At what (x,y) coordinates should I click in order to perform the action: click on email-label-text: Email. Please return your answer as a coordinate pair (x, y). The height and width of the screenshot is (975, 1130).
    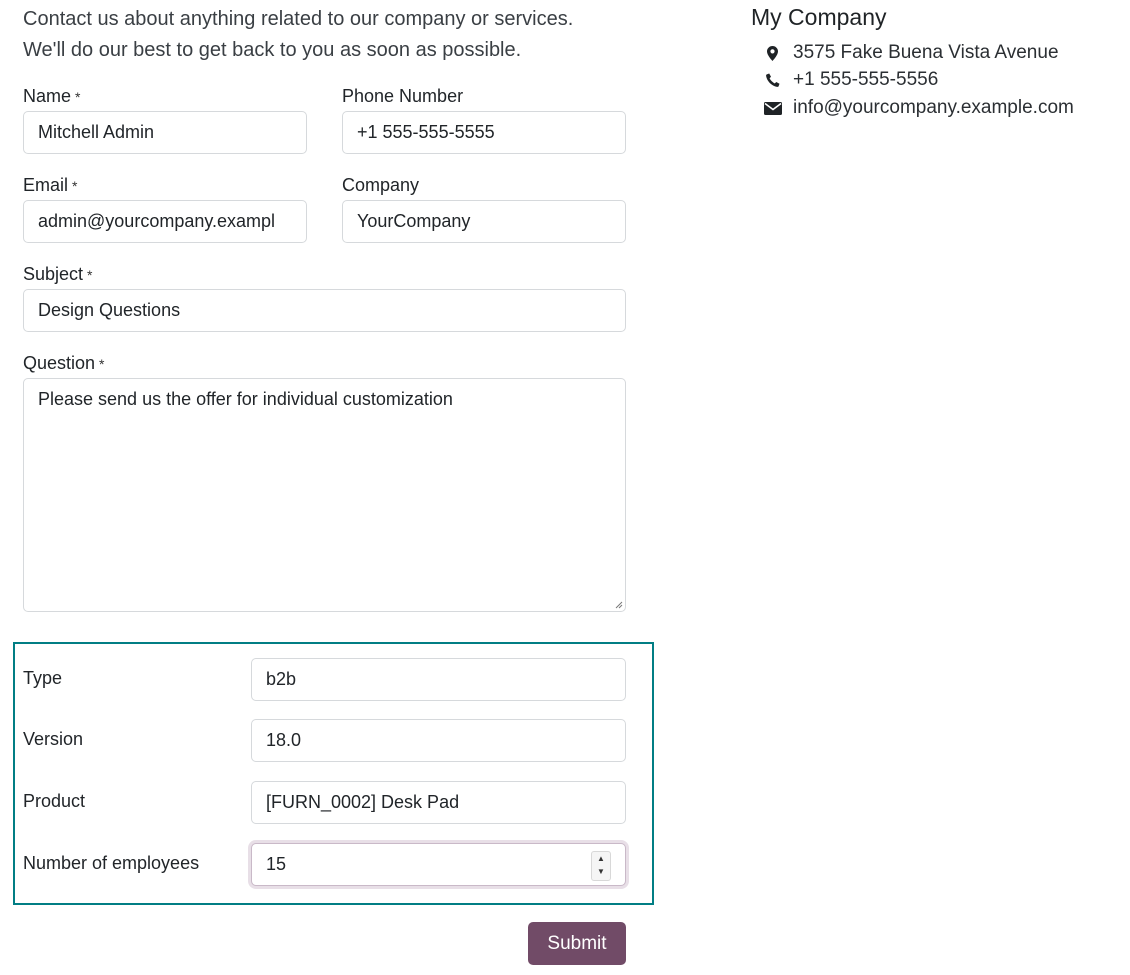
    Looking at the image, I should click on (46, 185).